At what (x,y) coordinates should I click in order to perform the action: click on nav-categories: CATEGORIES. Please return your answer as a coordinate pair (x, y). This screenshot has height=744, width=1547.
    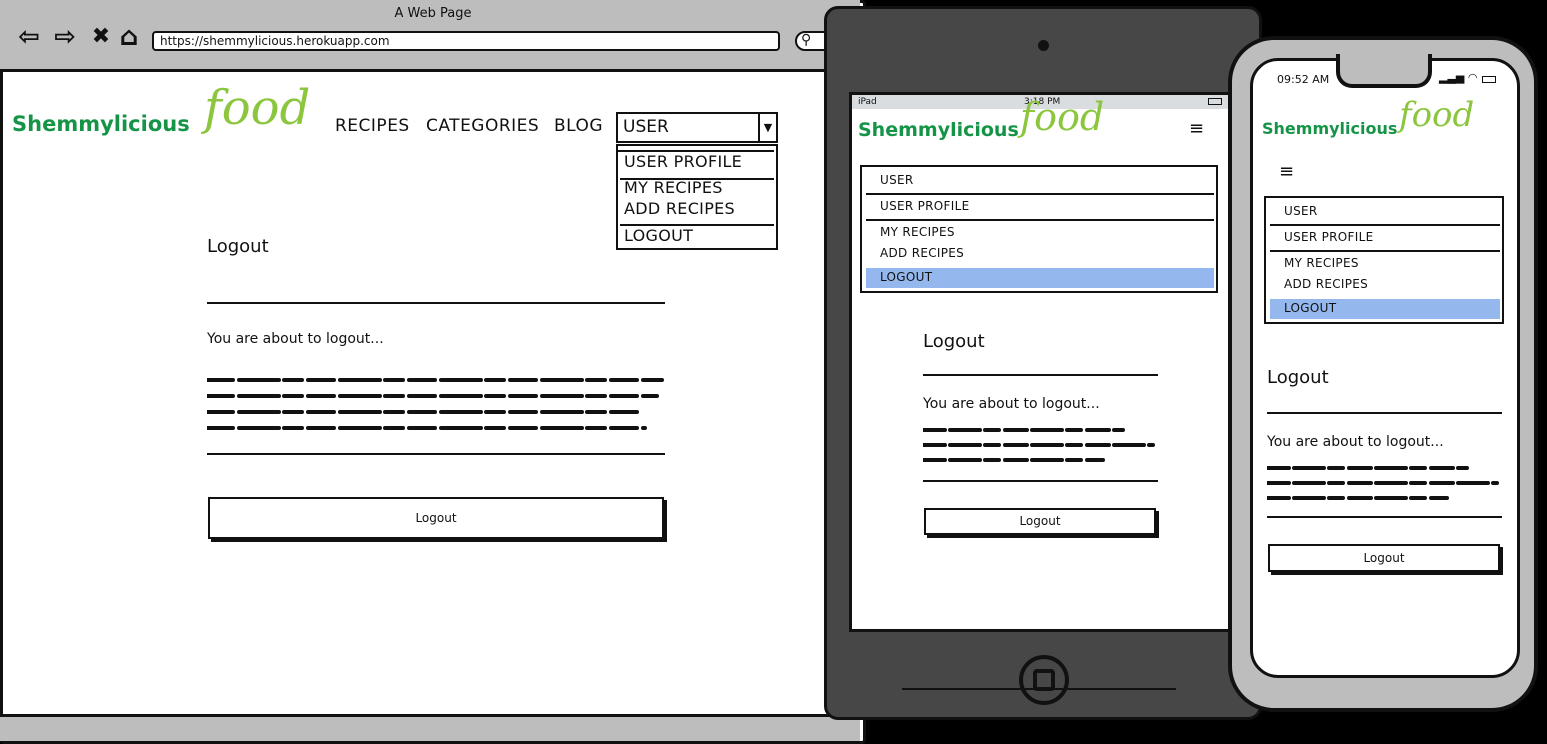
    Looking at the image, I should click on (482, 126).